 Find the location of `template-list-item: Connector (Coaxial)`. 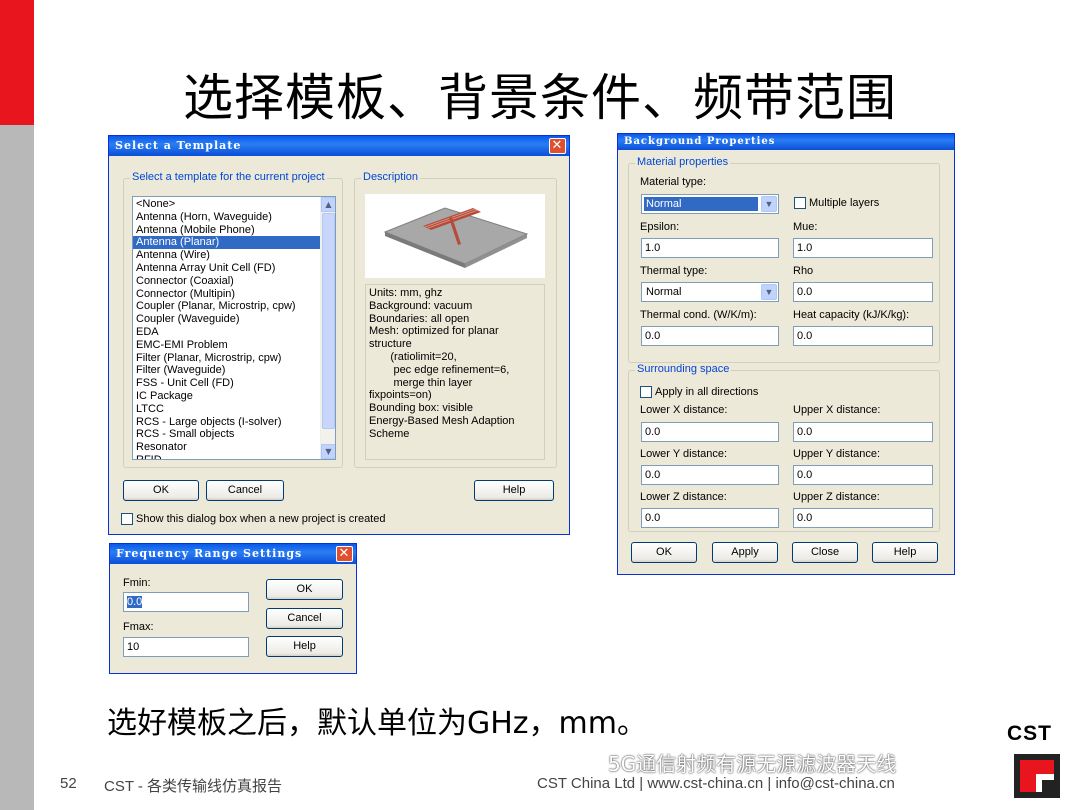

template-list-item: Connector (Coaxial) is located at coordinates (234, 281).